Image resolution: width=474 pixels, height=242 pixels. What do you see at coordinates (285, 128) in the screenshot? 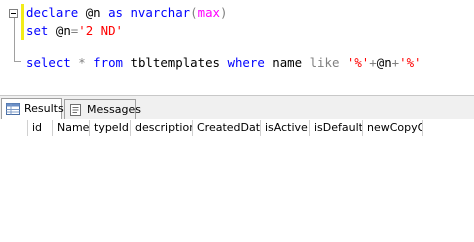
I see `column-header-isactive: isActive` at bounding box center [285, 128].